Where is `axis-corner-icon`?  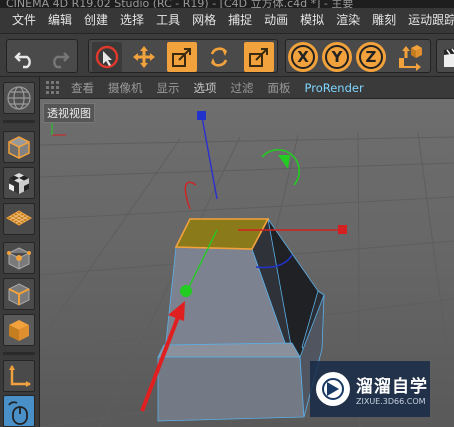 axis-corner-icon is located at coordinates (20, 376).